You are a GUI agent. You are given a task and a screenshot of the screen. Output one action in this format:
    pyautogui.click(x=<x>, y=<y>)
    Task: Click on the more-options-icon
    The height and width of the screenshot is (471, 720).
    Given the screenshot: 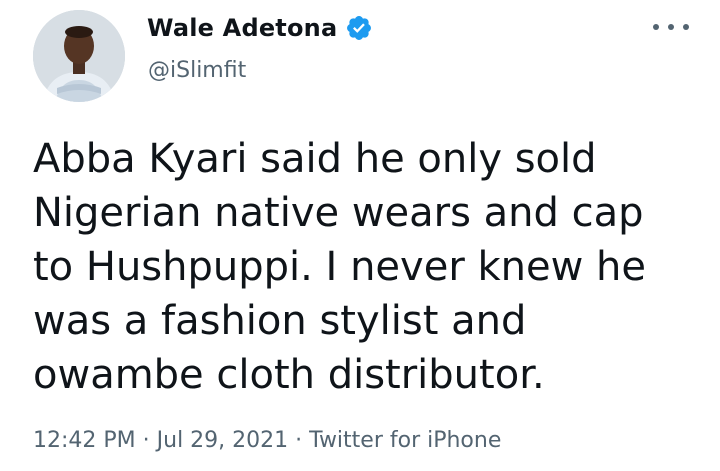 What is the action you would take?
    pyautogui.click(x=671, y=27)
    